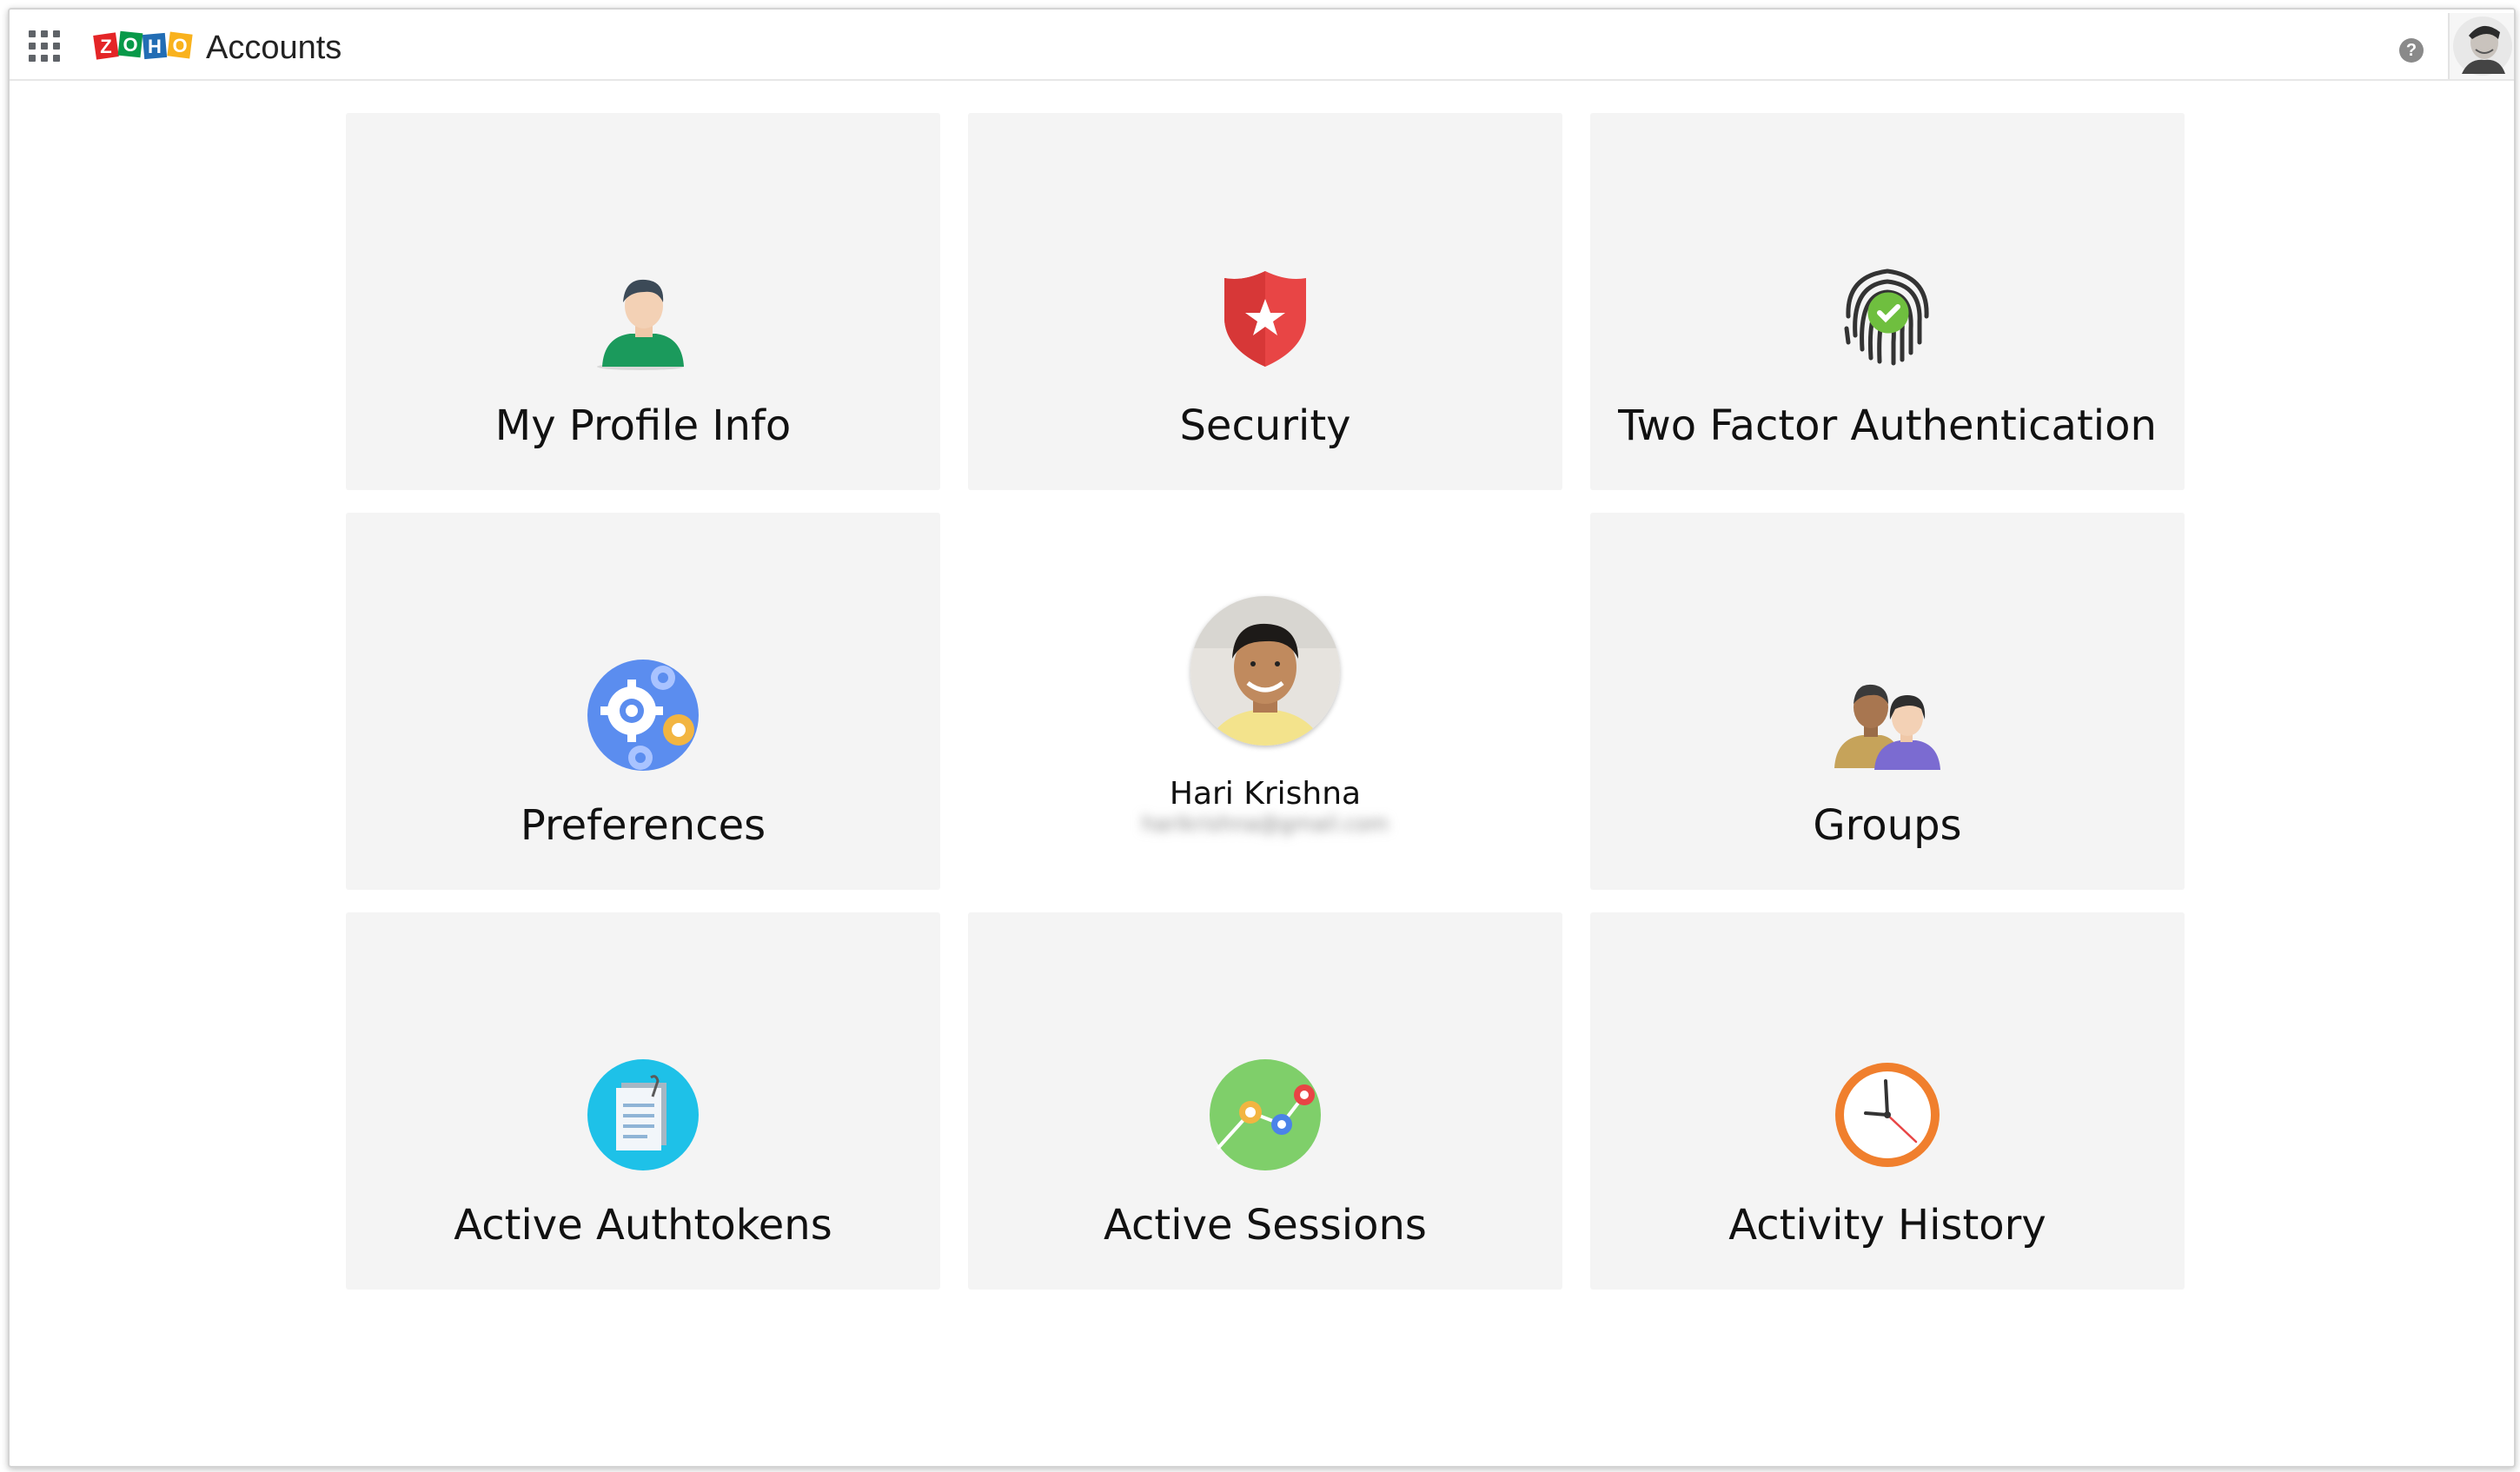 The image size is (2520, 1472). What do you see at coordinates (1265, 794) in the screenshot?
I see `profile-name: Hari Krishna` at bounding box center [1265, 794].